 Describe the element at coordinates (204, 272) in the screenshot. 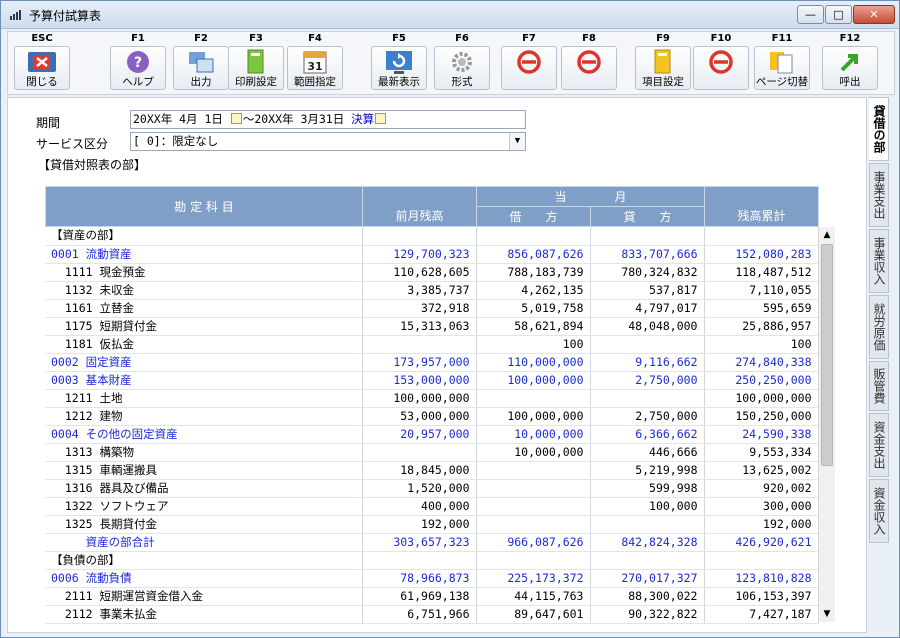

I see `cell-account: 1111 現金預金` at that location.